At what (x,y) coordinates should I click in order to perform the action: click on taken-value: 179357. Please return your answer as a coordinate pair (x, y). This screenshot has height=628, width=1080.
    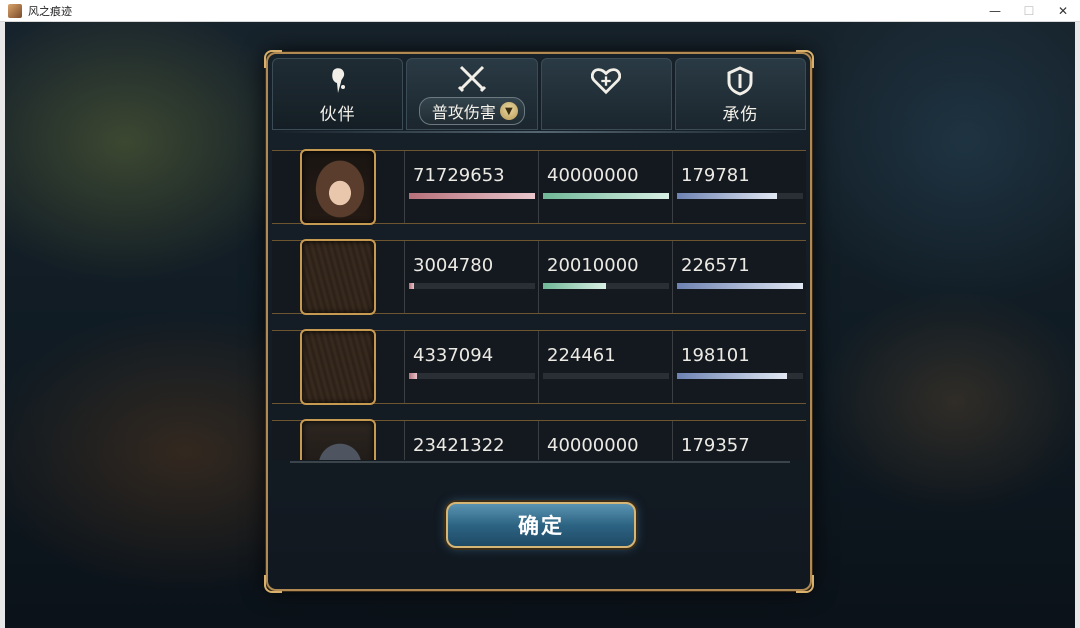
    Looking at the image, I should click on (715, 445).